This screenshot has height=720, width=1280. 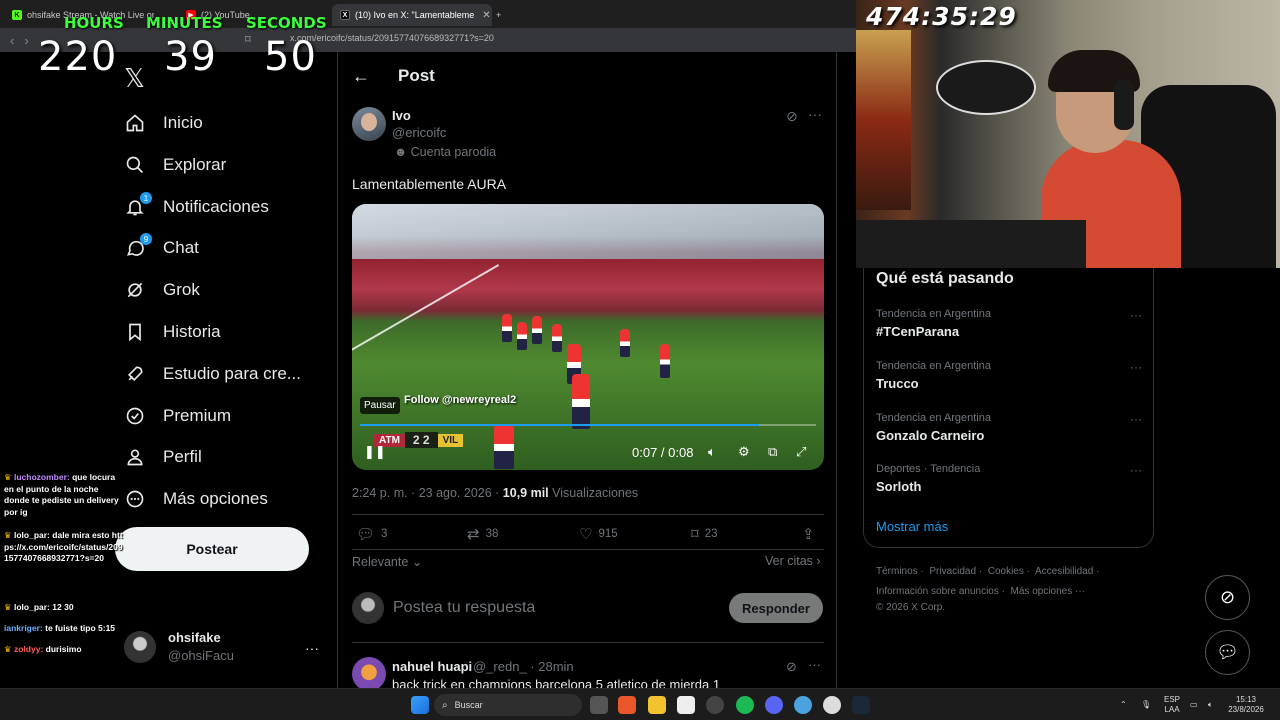 What do you see at coordinates (1048, 591) in the screenshot?
I see `footer-link: Más opciones ···` at bounding box center [1048, 591].